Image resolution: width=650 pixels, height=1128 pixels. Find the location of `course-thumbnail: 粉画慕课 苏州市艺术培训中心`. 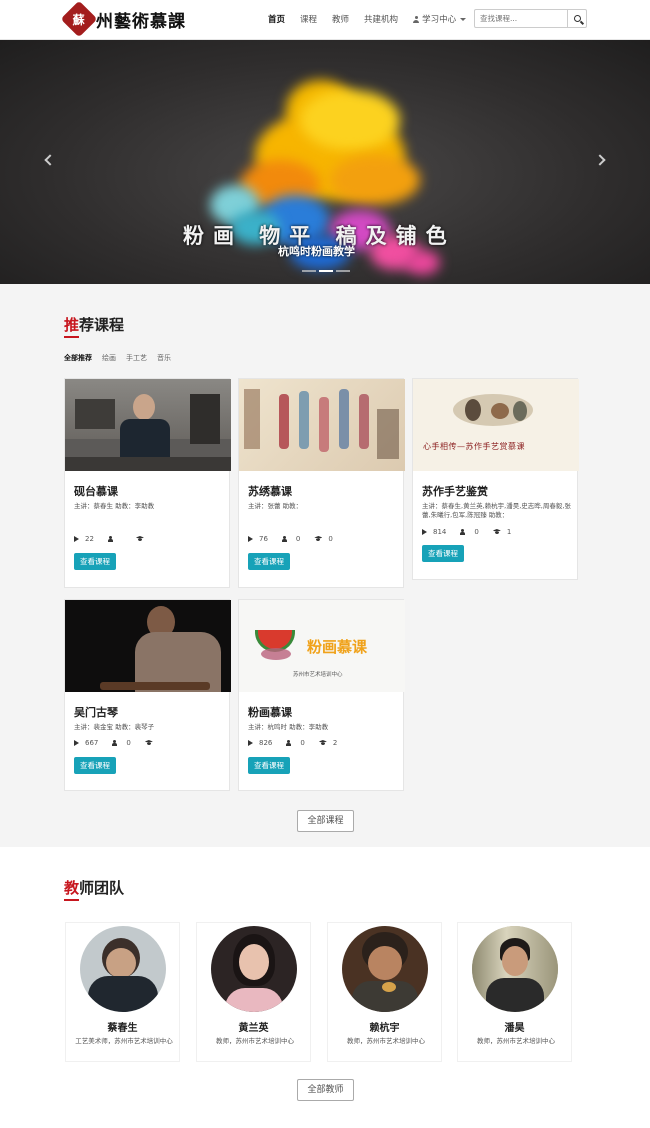

course-thumbnail: 粉画慕课 苏州市艺术培训中心 is located at coordinates (322, 646).